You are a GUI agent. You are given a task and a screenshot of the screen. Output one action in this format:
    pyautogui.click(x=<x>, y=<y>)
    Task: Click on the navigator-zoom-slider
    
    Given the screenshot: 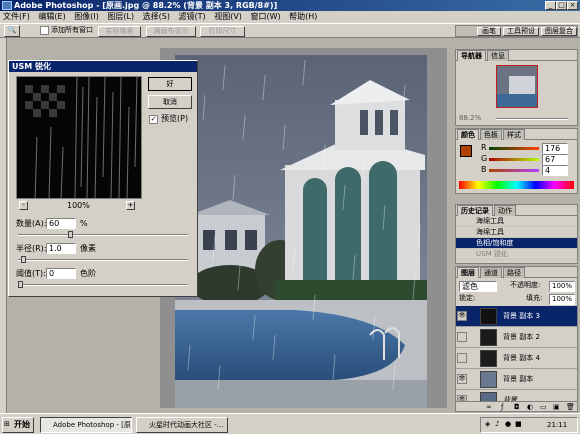 What is the action you would take?
    pyautogui.click(x=532, y=119)
    